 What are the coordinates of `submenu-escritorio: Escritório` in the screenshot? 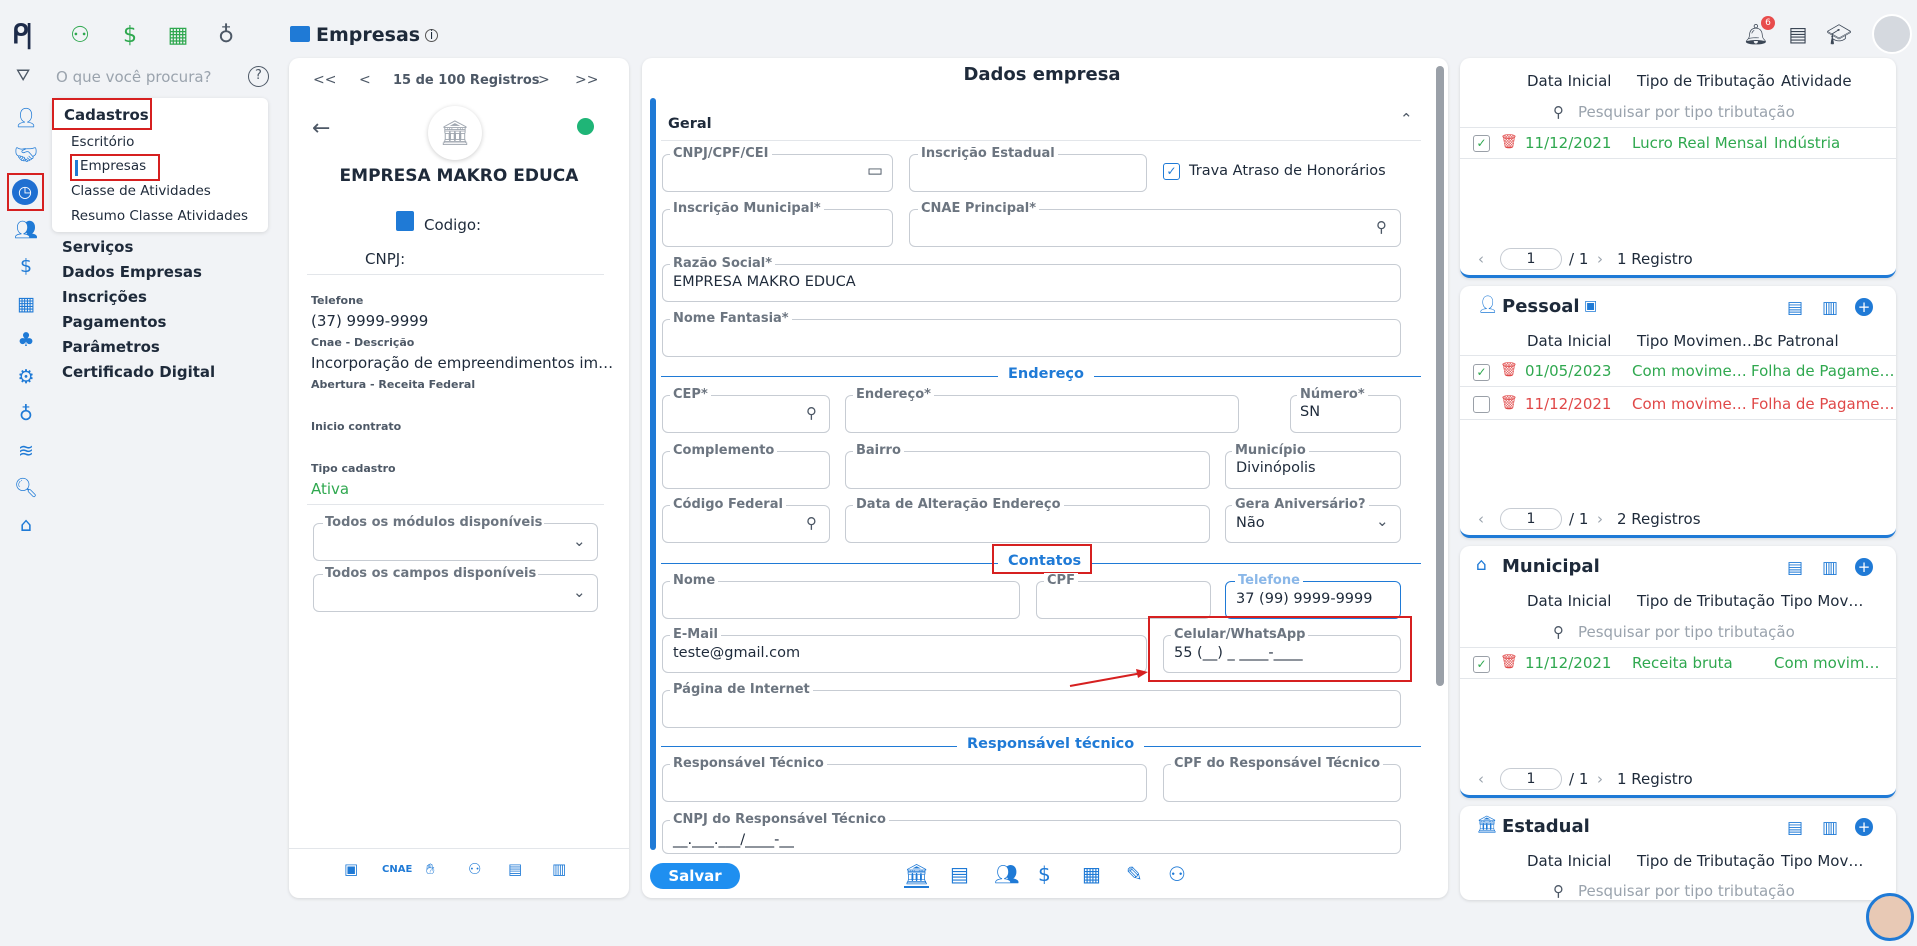 It's located at (102, 142).